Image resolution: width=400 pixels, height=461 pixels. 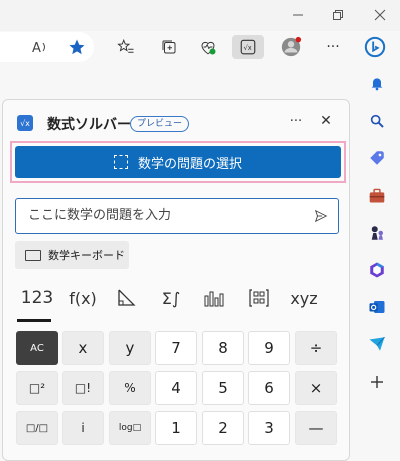 I want to click on select-region-icon, so click(x=120, y=162).